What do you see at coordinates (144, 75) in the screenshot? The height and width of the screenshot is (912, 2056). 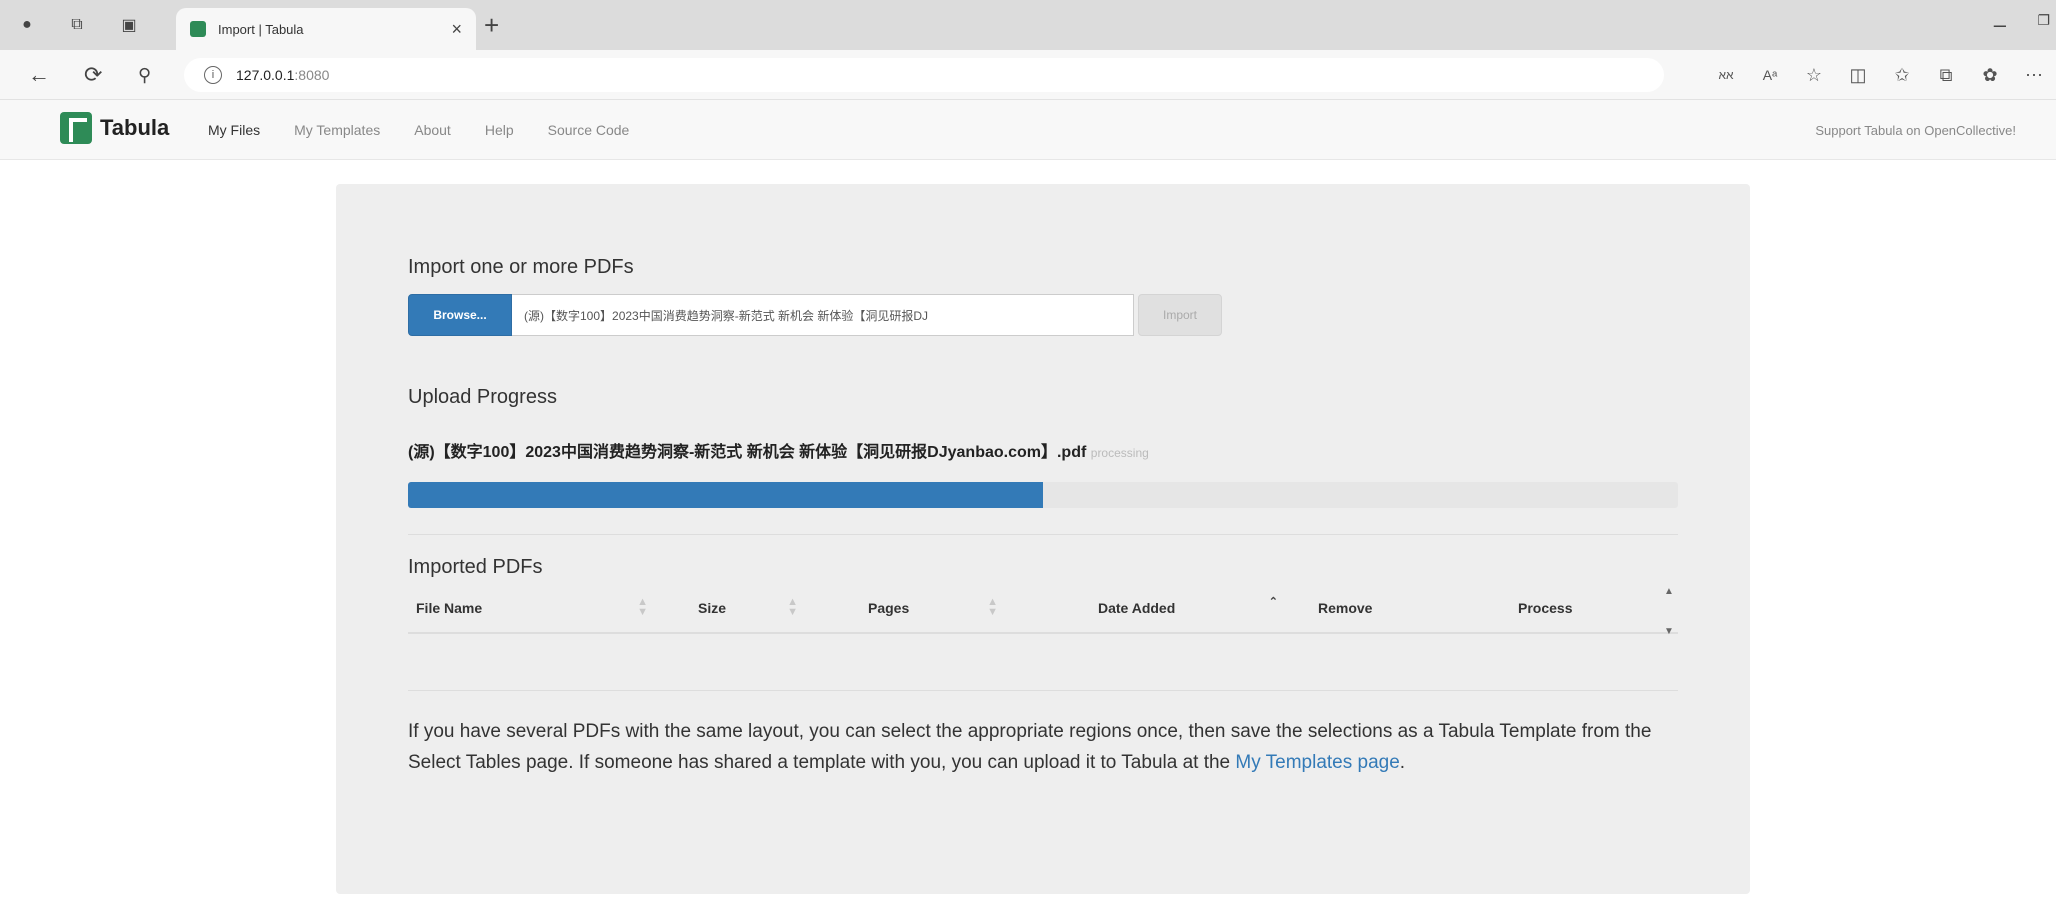 I see `search-icon: ⚲` at bounding box center [144, 75].